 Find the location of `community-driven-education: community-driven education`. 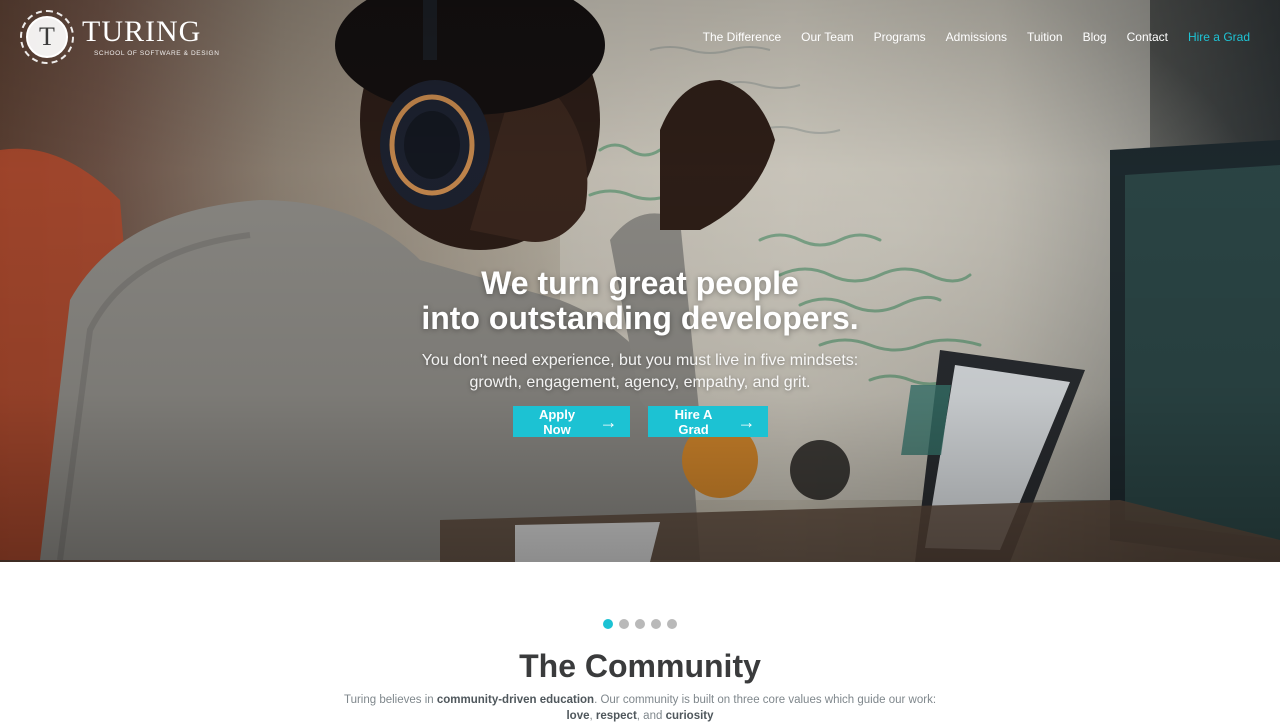

community-driven-education: community-driven education is located at coordinates (515, 700).